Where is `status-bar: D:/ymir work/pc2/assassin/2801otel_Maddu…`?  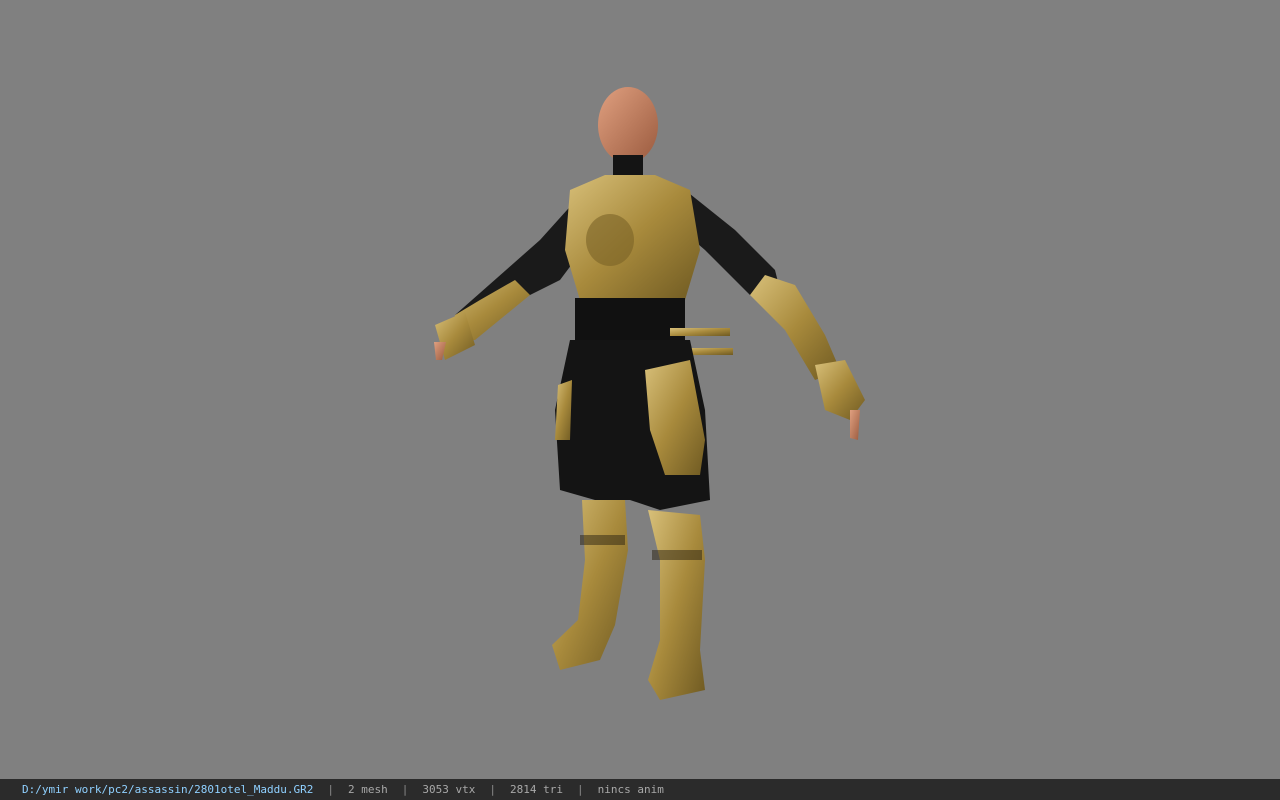
status-bar: D:/ymir work/pc2/assassin/2801otel_Maddu… is located at coordinates (640, 789).